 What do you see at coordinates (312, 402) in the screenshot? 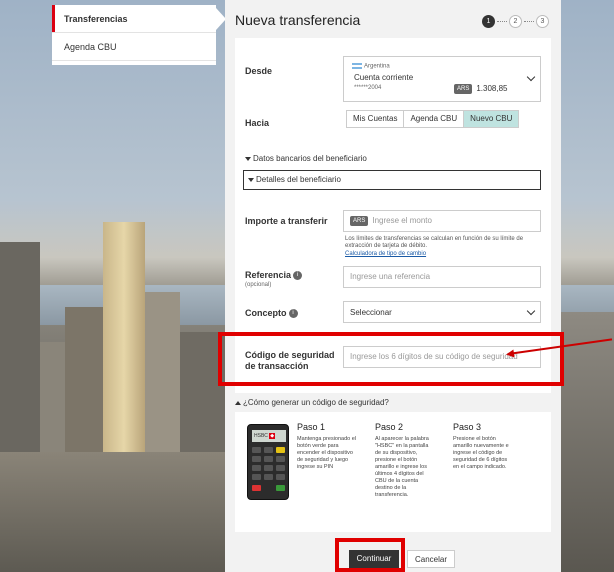
I see `como-generar-toggle: ¿Cómo generar un código de seguridad?` at bounding box center [312, 402].